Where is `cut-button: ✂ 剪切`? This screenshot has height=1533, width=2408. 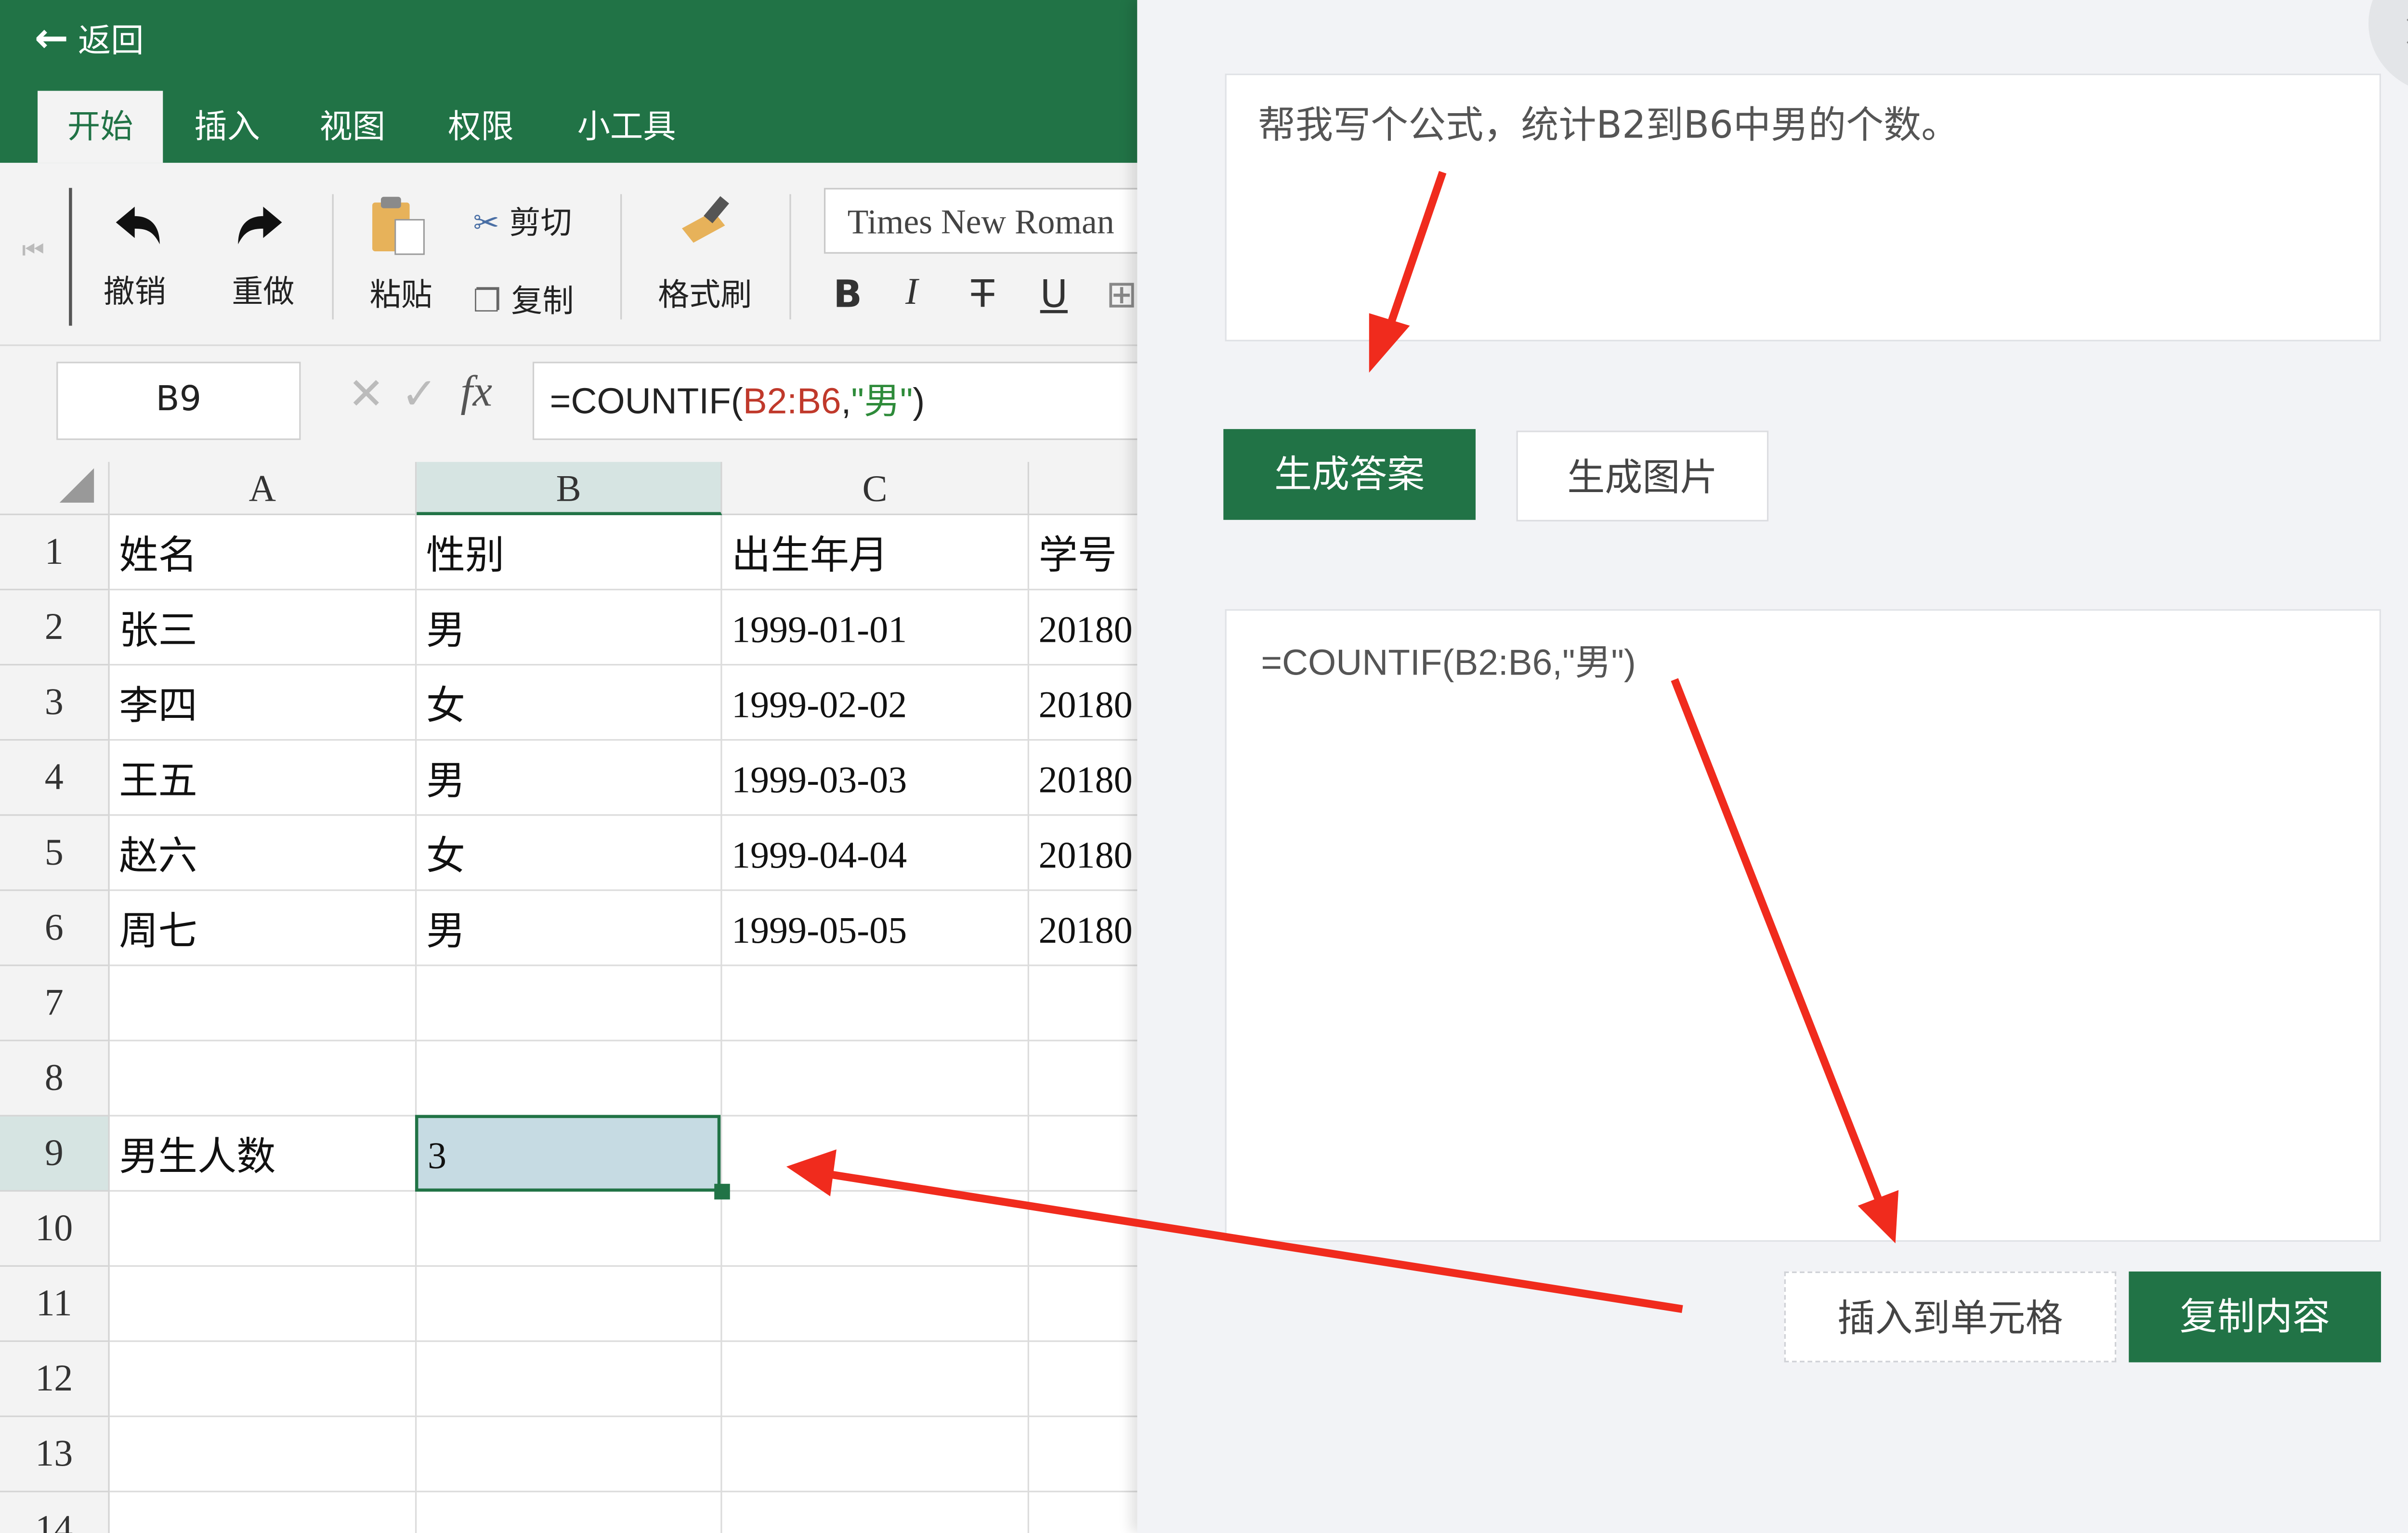 cut-button: ✂ 剪切 is located at coordinates (522, 220).